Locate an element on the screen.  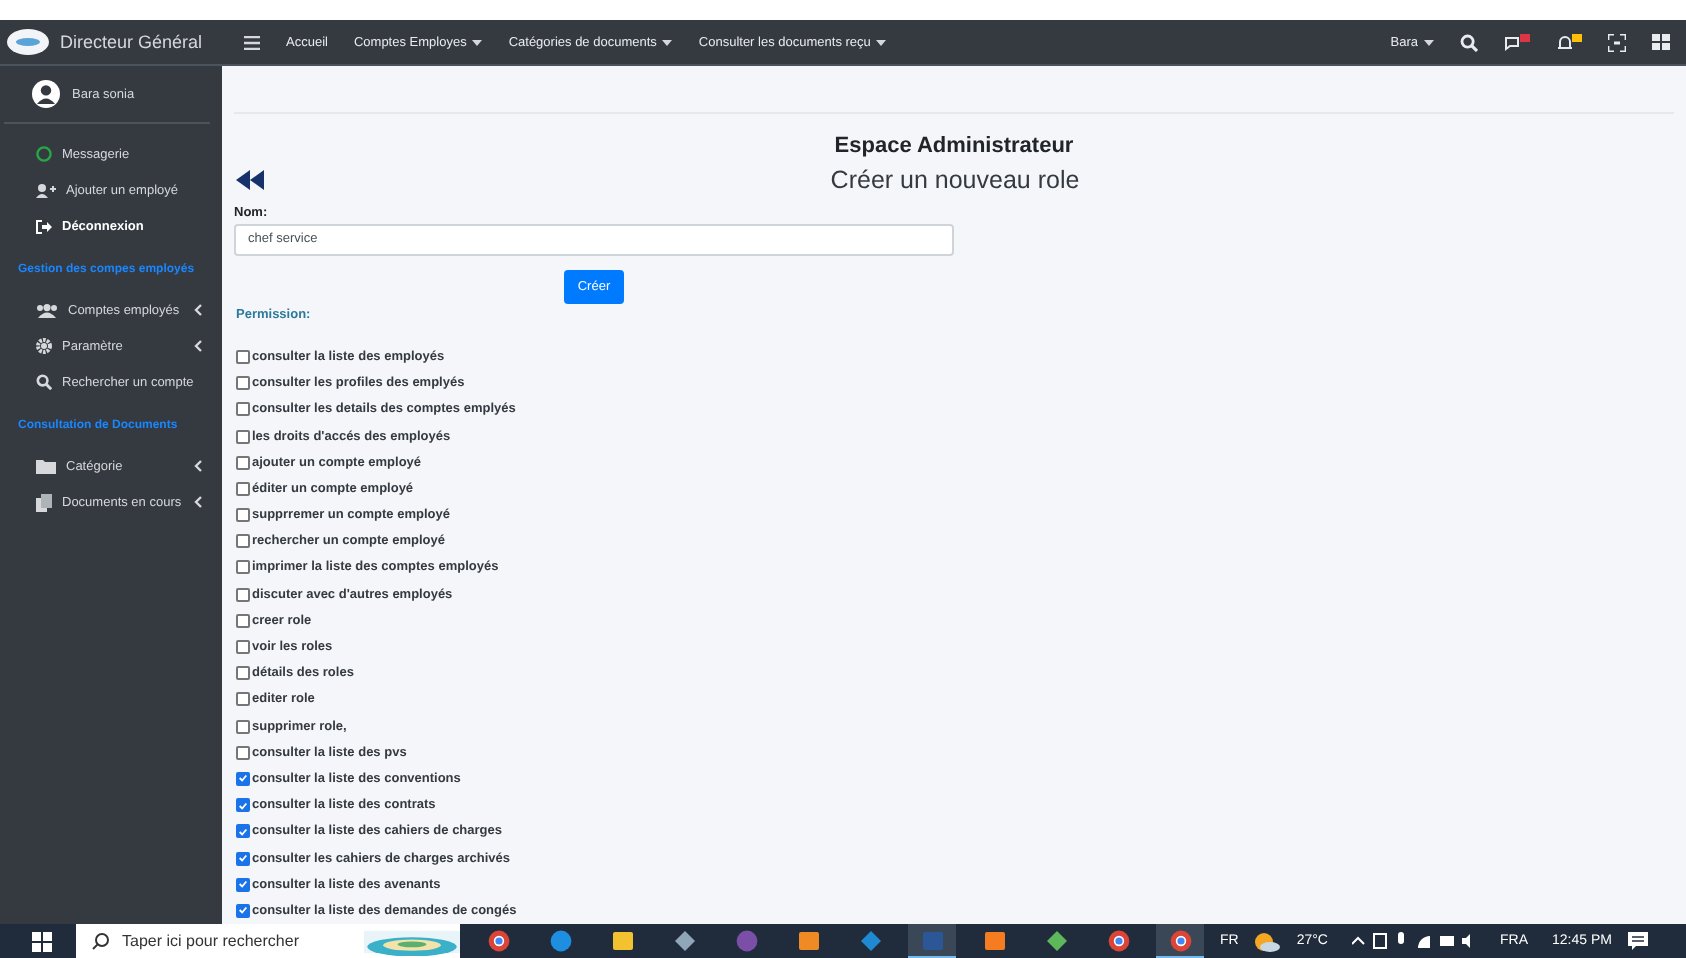
taskbar-search-field: Taper ici pour rechercher is located at coordinates (237, 941).